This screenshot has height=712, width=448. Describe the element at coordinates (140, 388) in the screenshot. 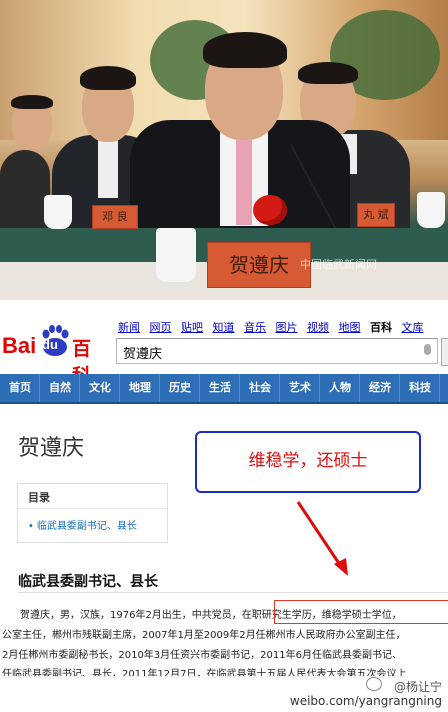

I see `category-geography: 地理` at that location.